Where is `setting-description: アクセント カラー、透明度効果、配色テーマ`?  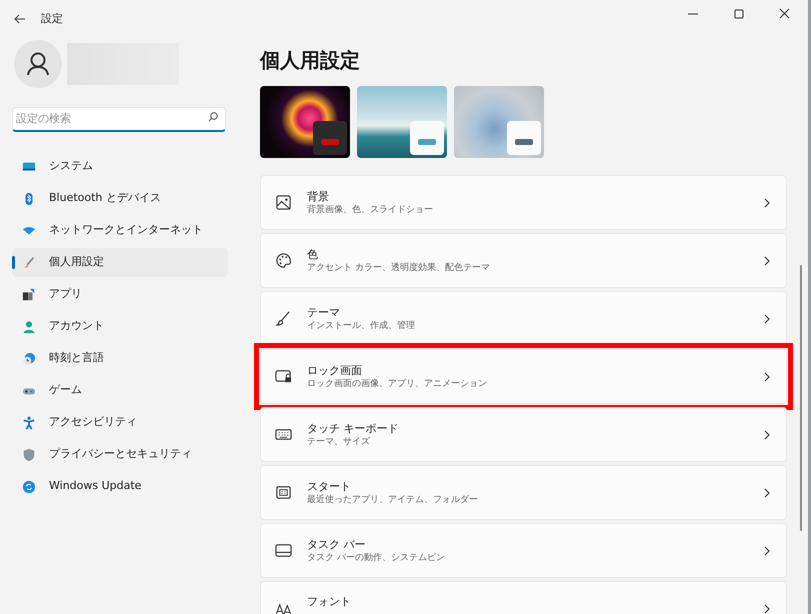 setting-description: アクセント カラー、透明度効果、配色テーマ is located at coordinates (399, 268).